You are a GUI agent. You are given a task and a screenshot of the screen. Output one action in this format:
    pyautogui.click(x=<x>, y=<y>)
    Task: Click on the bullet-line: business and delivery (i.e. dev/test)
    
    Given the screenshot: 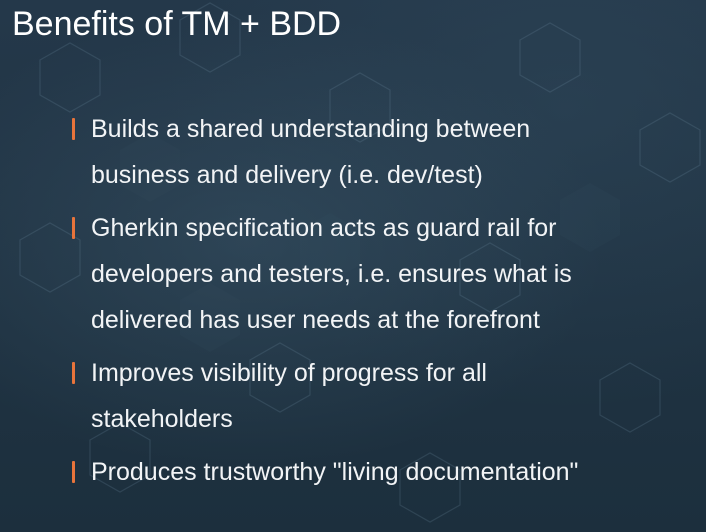 What is the action you would take?
    pyautogui.click(x=287, y=175)
    